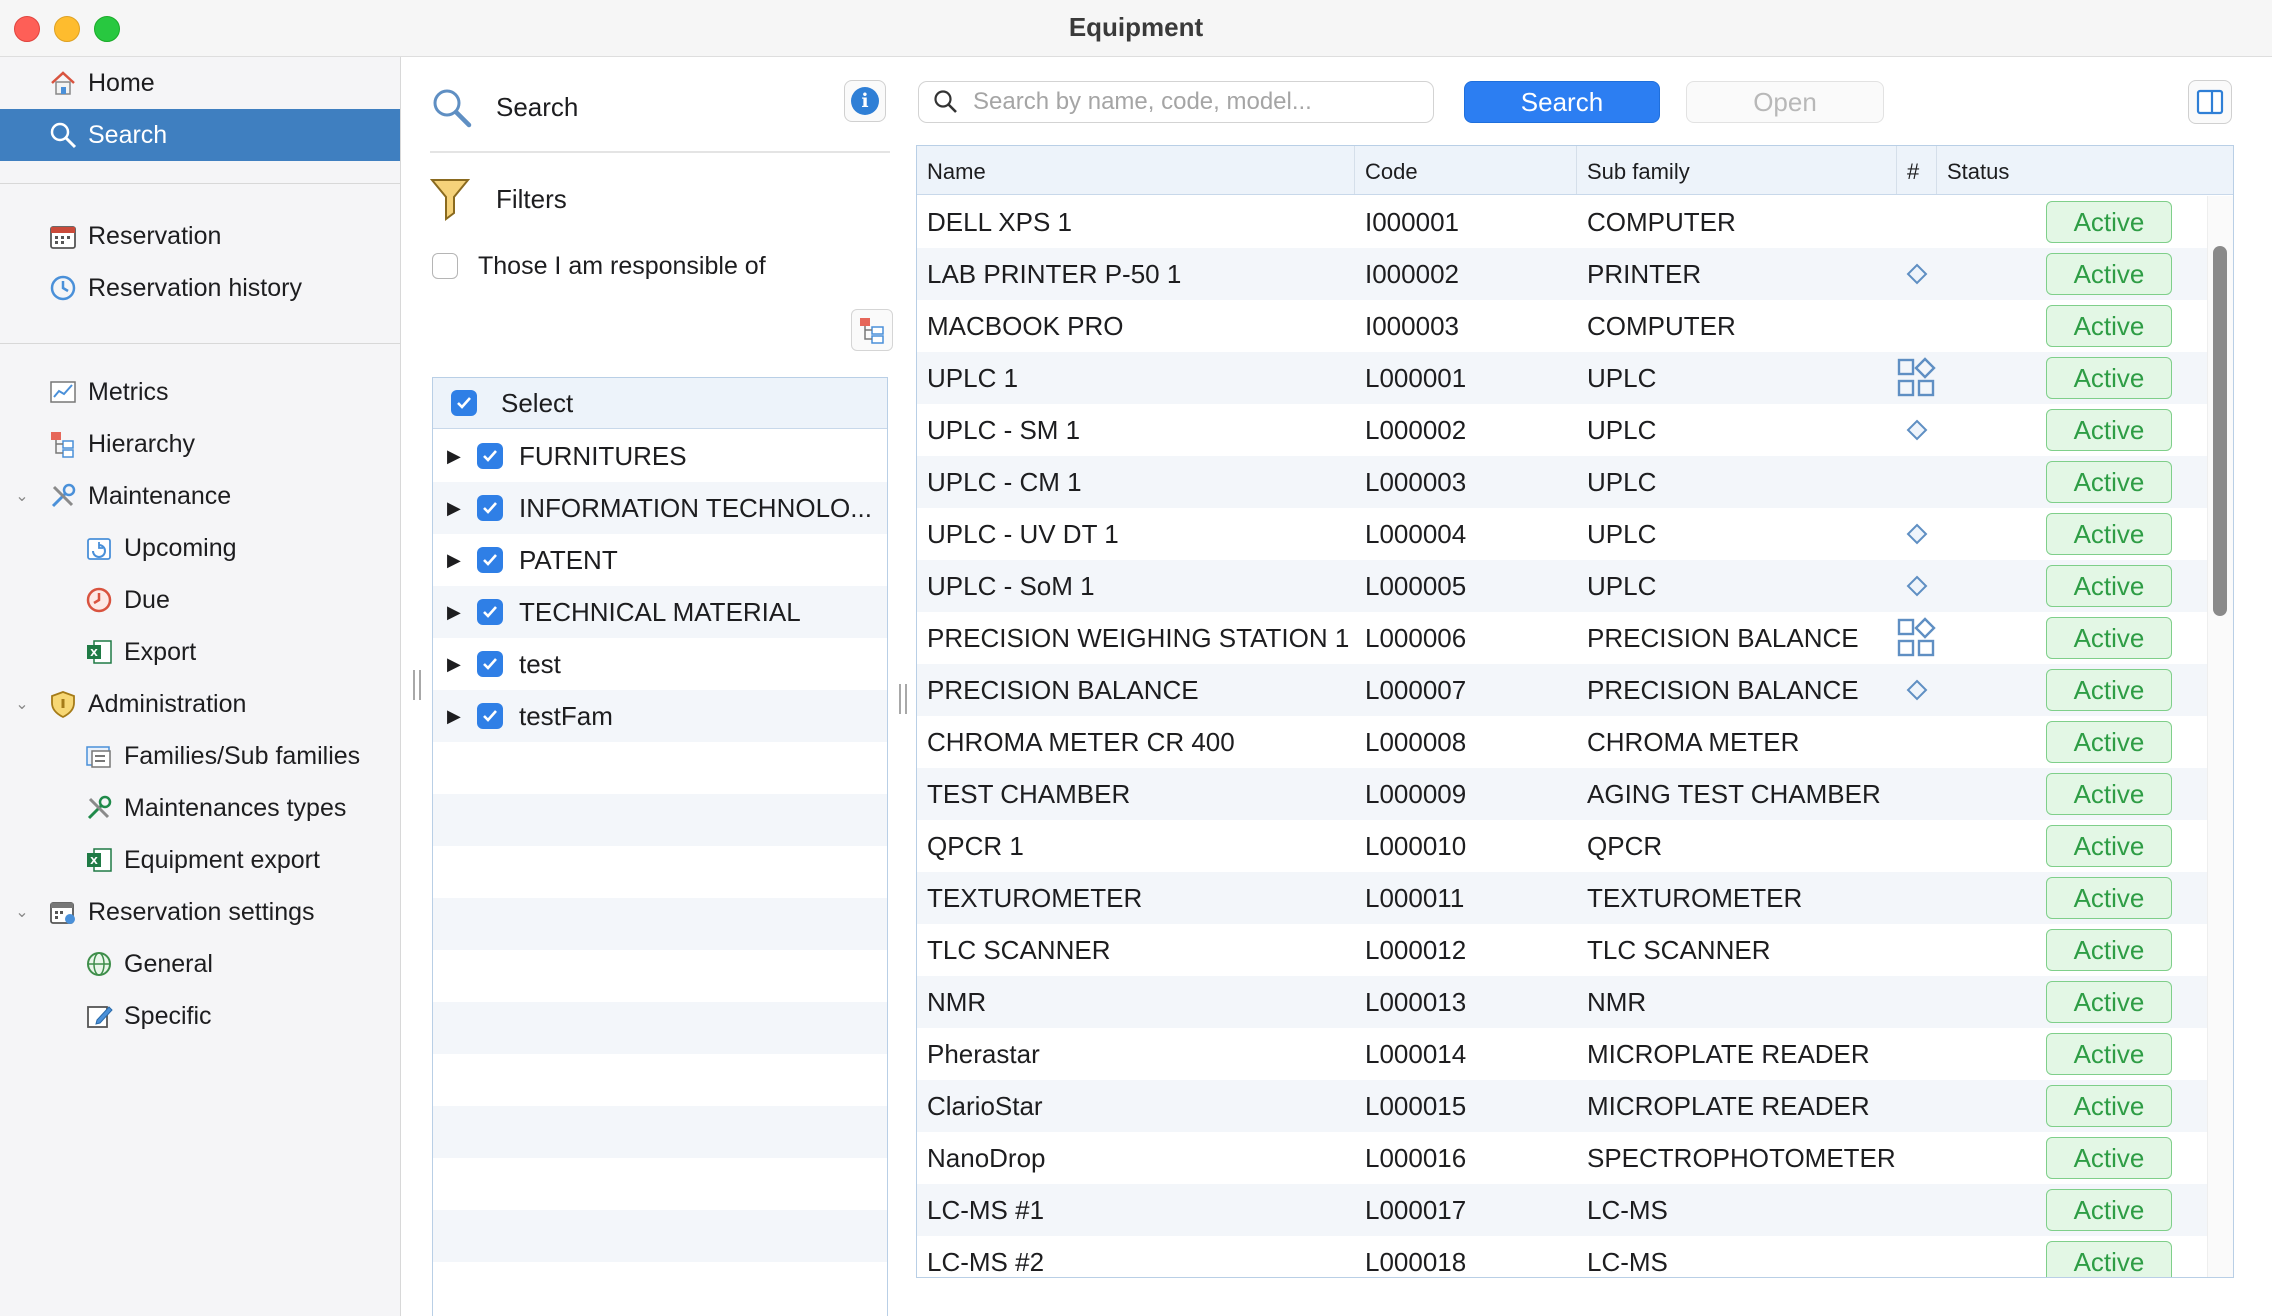  Describe the element at coordinates (660, 716) in the screenshot. I see `tree-item-testfam: ▶ testFam` at that location.